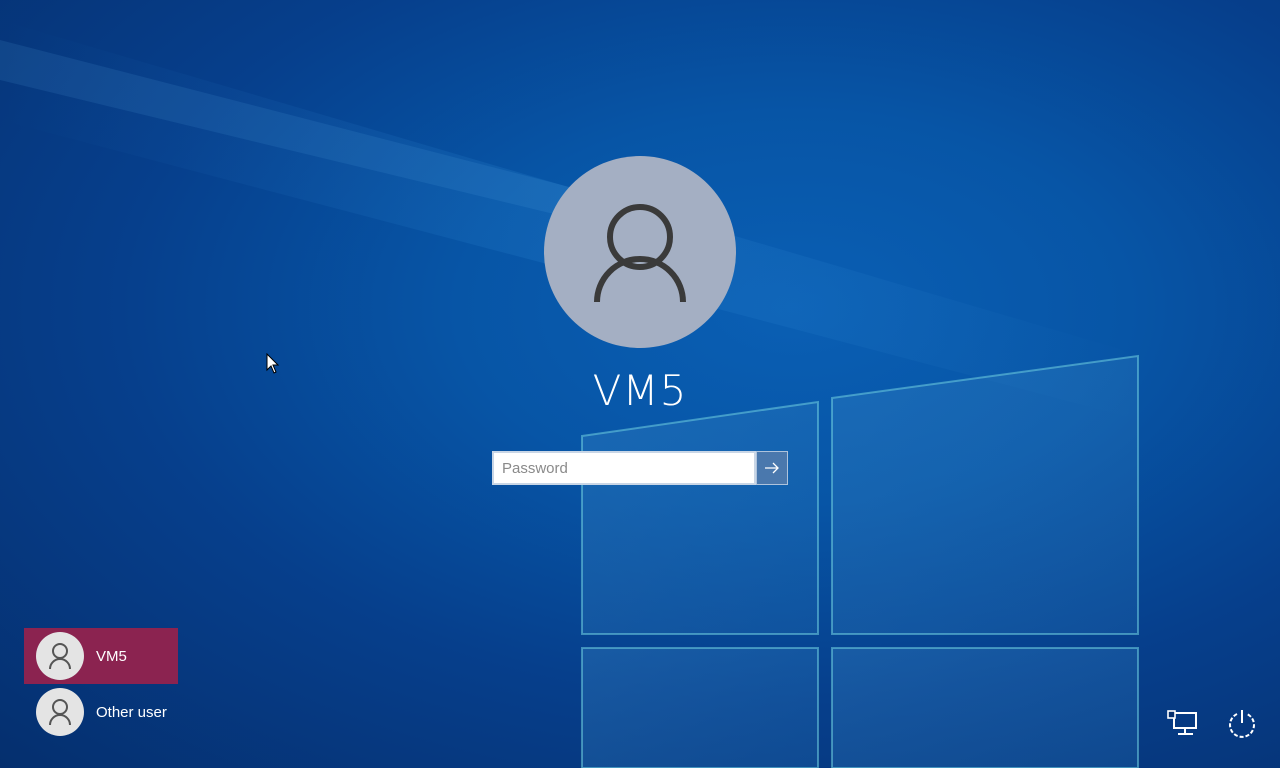 This screenshot has height=768, width=1280. I want to click on network-button, so click(1182, 724).